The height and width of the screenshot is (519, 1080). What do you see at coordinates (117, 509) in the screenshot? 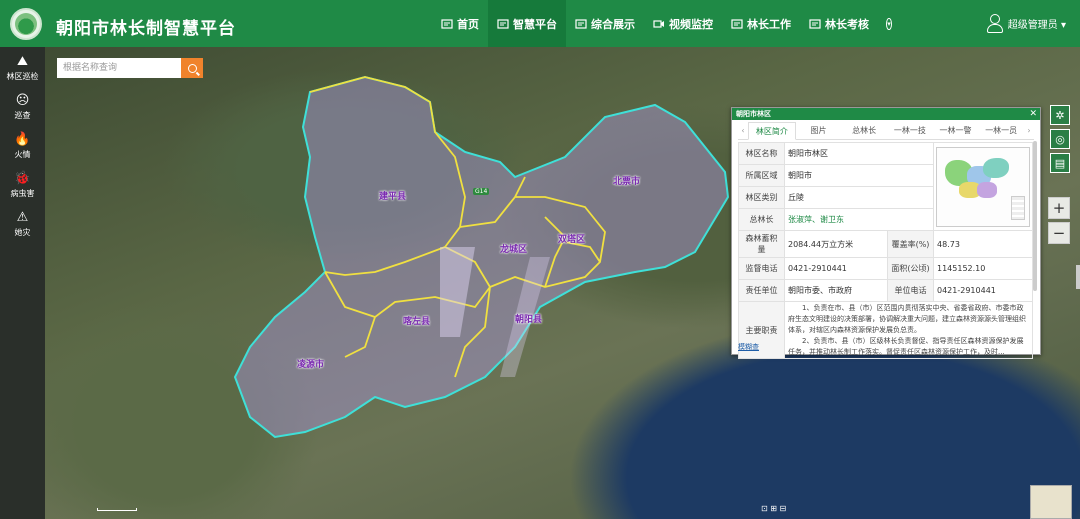
I see `scale-bar` at bounding box center [117, 509].